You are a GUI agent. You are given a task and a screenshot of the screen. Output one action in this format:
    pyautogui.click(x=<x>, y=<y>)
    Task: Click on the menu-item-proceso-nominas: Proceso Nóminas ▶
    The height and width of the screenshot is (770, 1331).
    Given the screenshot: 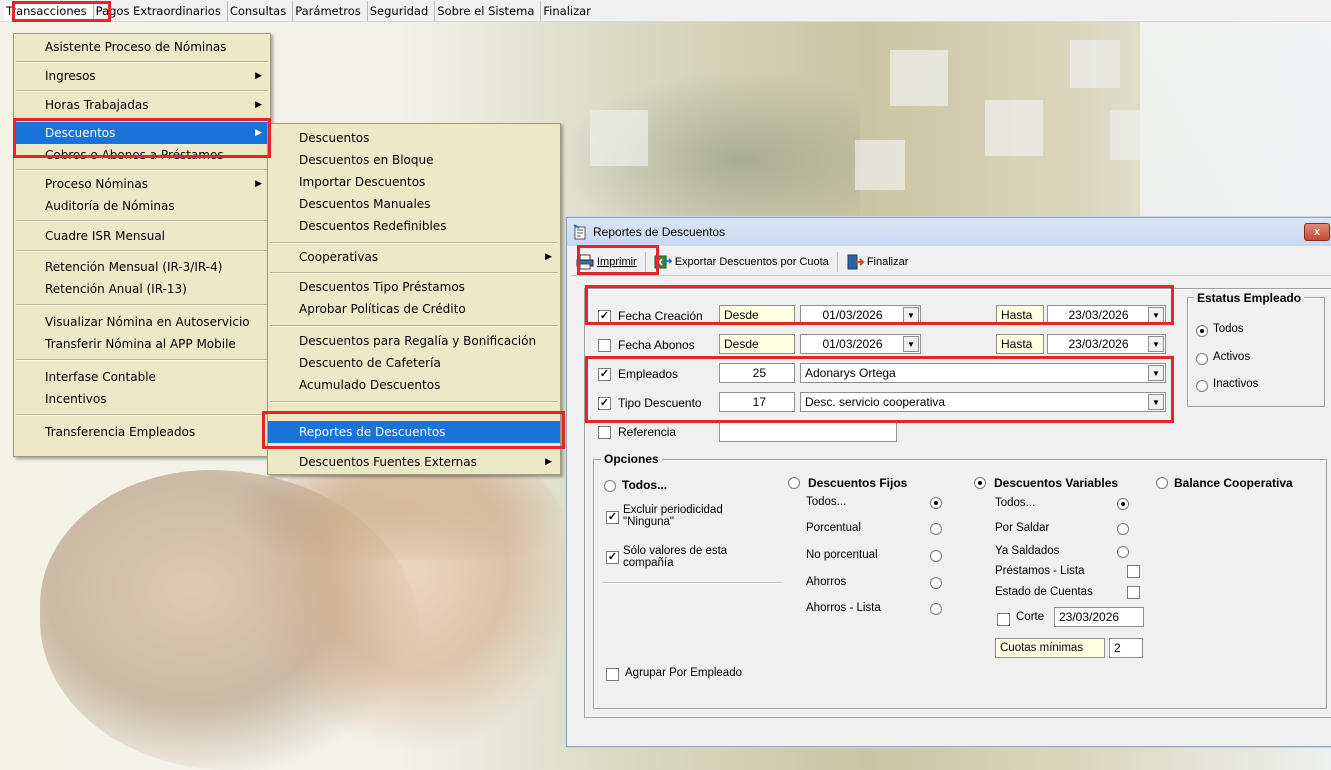 What is the action you would take?
    pyautogui.click(x=142, y=184)
    